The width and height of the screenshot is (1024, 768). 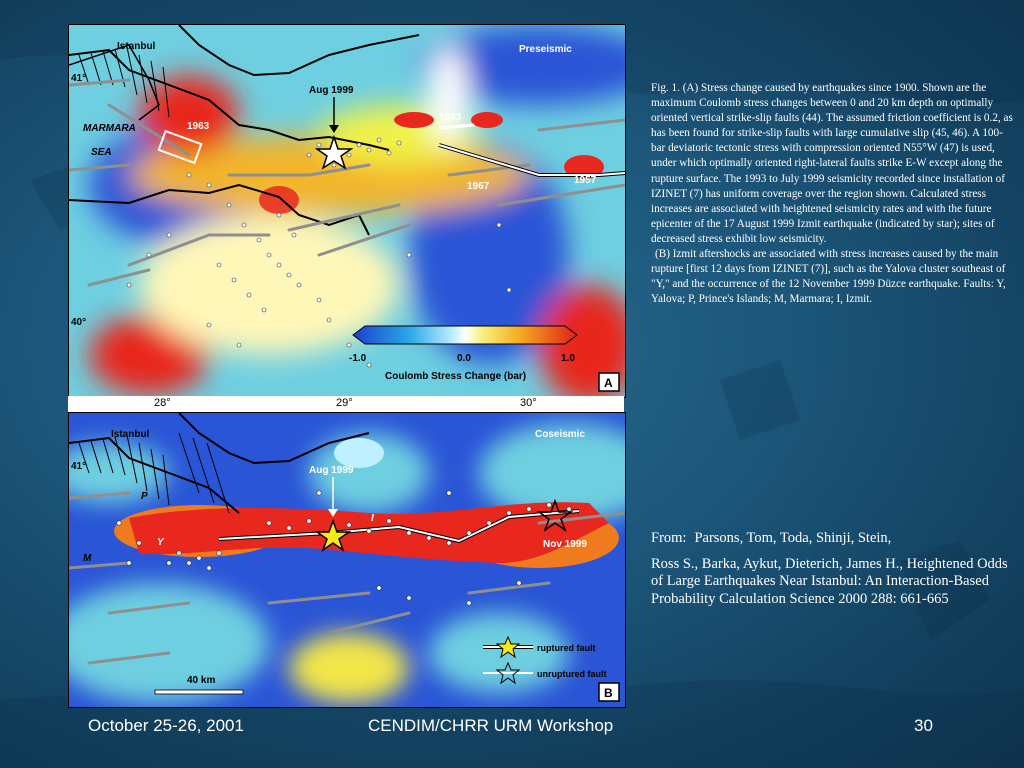 I want to click on colorbar-mid-label: 0.0, so click(x=464, y=358).